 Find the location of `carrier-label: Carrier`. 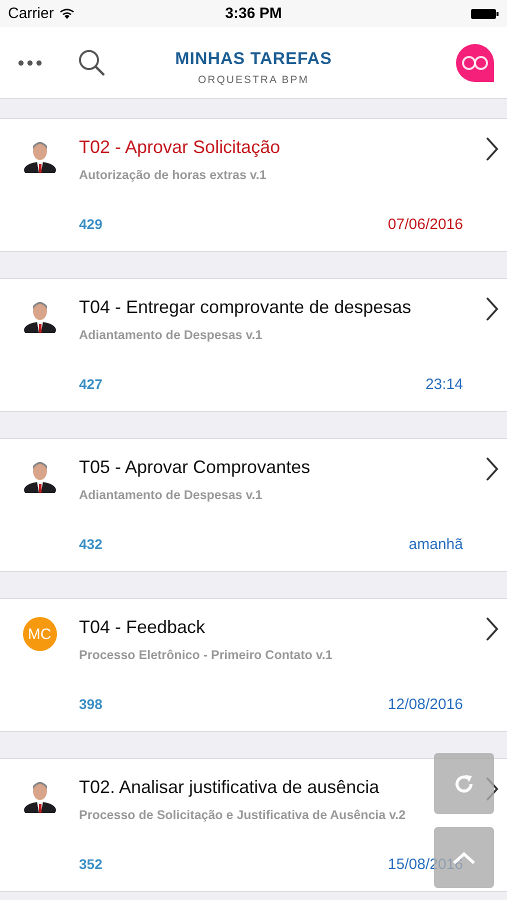

carrier-label: Carrier is located at coordinates (31, 13).